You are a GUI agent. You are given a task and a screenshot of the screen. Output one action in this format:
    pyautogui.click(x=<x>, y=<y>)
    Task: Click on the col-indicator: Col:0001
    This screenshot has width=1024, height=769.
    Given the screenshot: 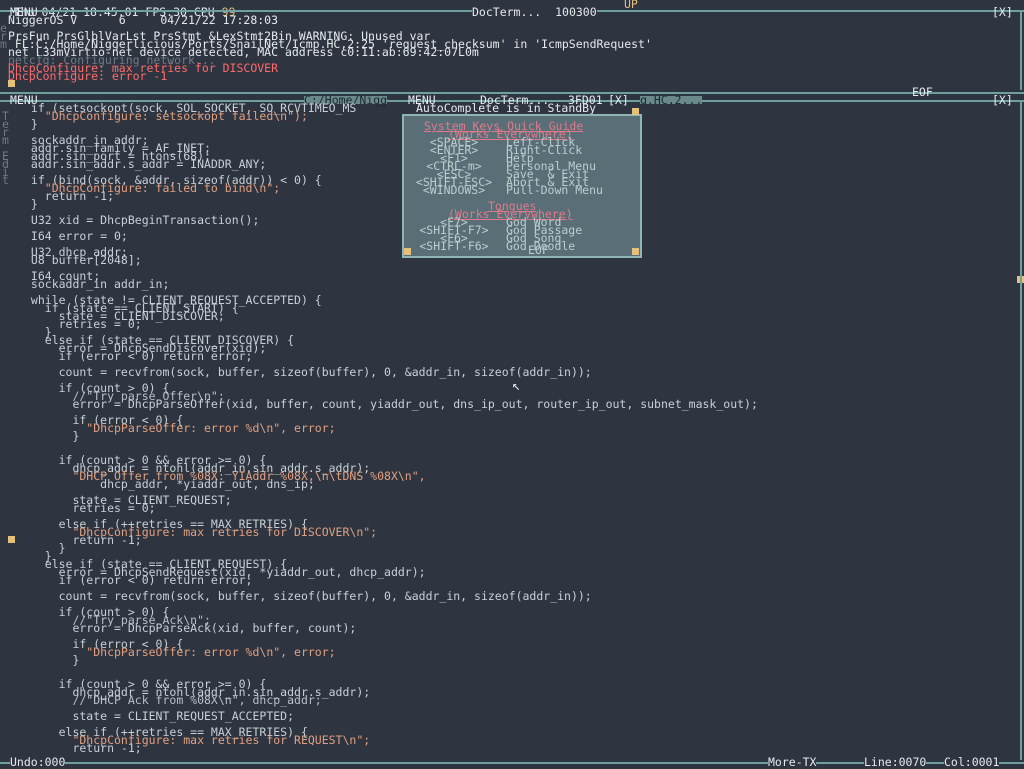 What is the action you would take?
    pyautogui.click(x=972, y=762)
    